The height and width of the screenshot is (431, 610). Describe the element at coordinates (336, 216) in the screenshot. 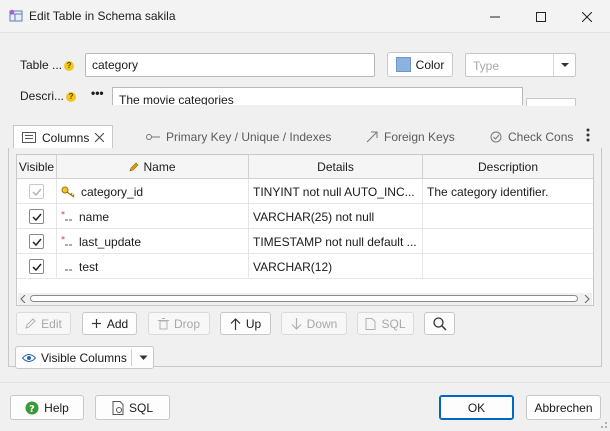

I see `details-cell: VARCHAR(25) not null` at that location.